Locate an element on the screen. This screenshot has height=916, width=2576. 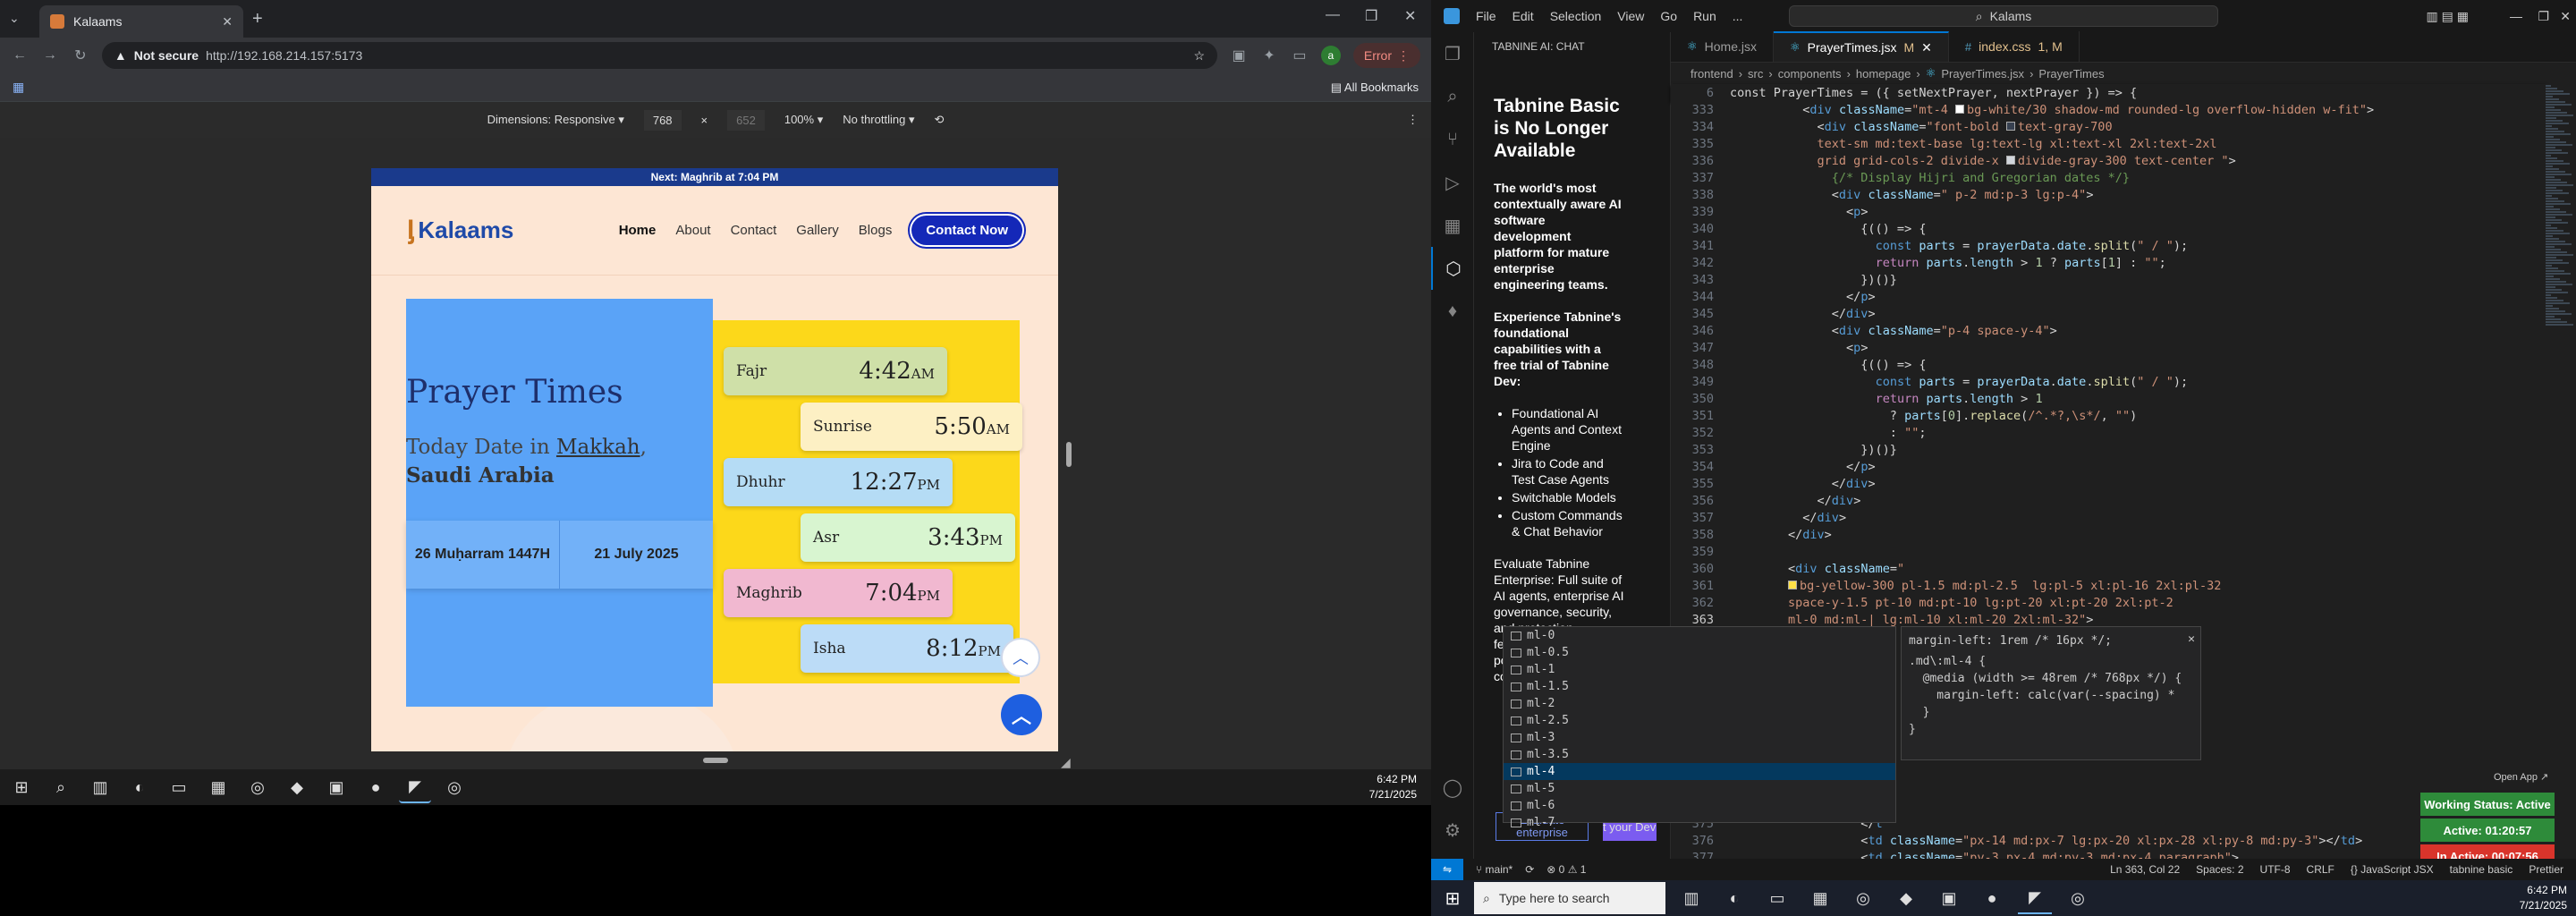
suggestion-item: ml-0 is located at coordinates (1699, 635).